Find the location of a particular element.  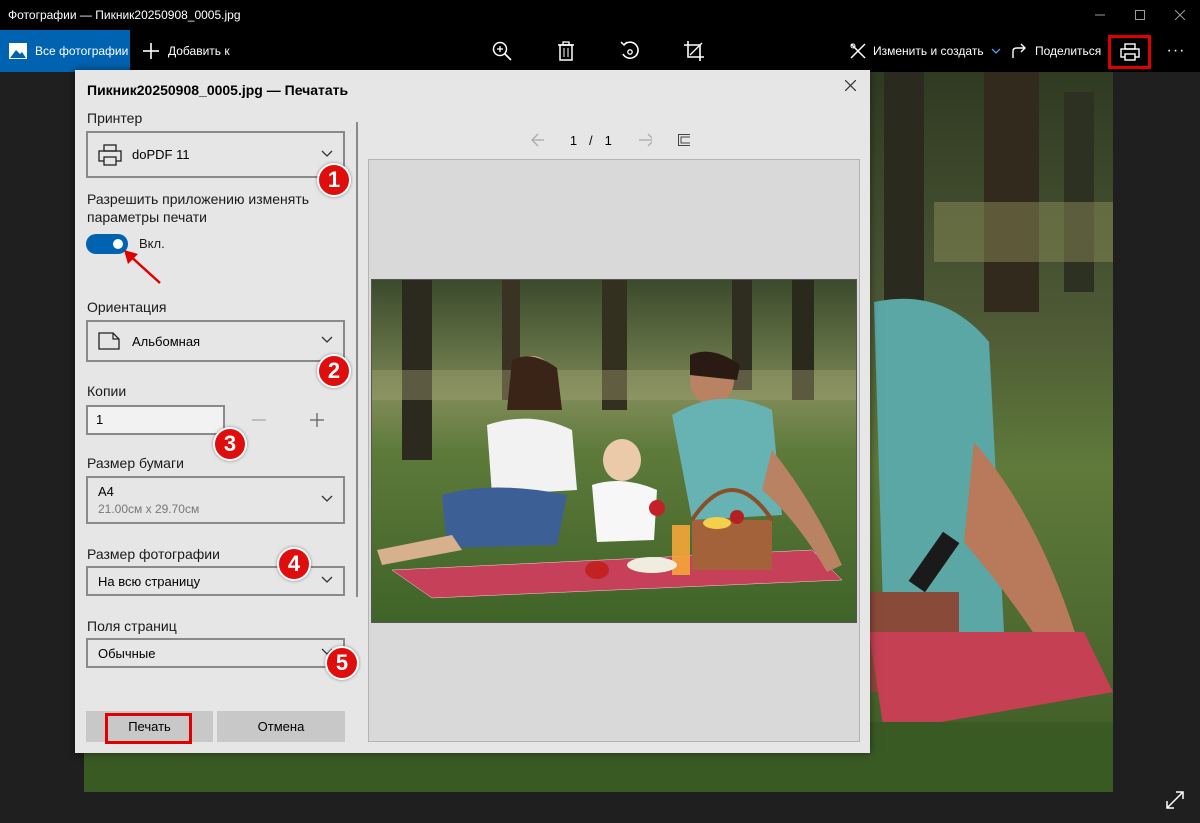

page-current: 1 is located at coordinates (573, 140).